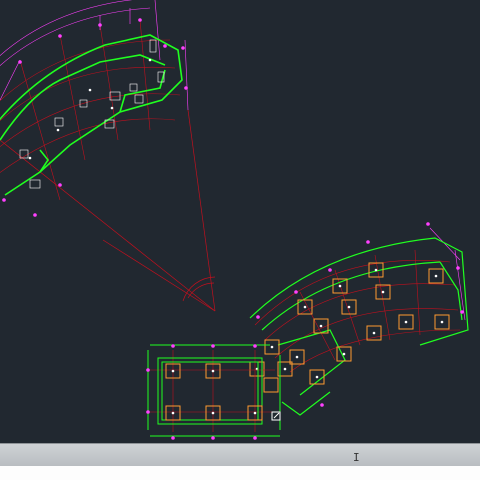  Describe the element at coordinates (240, 473) in the screenshot. I see `status-bar` at that location.